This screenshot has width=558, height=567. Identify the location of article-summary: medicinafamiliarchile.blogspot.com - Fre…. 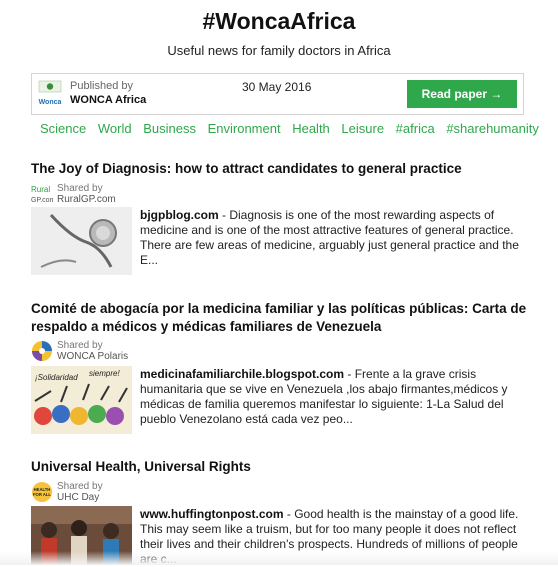
(333, 397).